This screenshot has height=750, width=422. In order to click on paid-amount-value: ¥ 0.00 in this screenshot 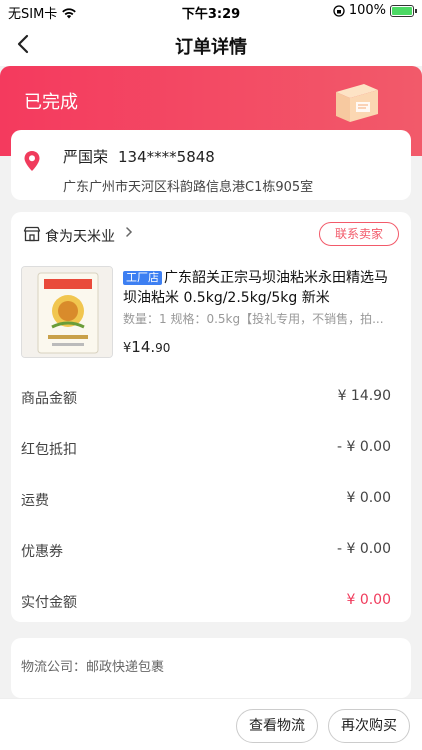, I will do `click(368, 600)`.